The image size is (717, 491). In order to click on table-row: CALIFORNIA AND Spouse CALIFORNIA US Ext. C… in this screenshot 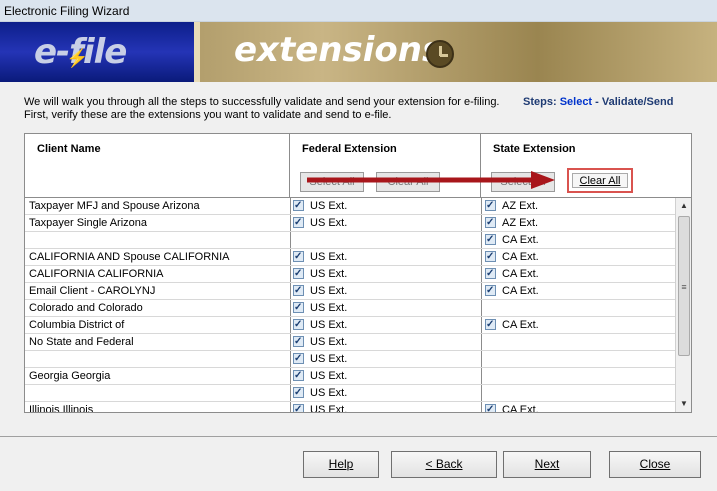, I will do `click(350, 257)`.